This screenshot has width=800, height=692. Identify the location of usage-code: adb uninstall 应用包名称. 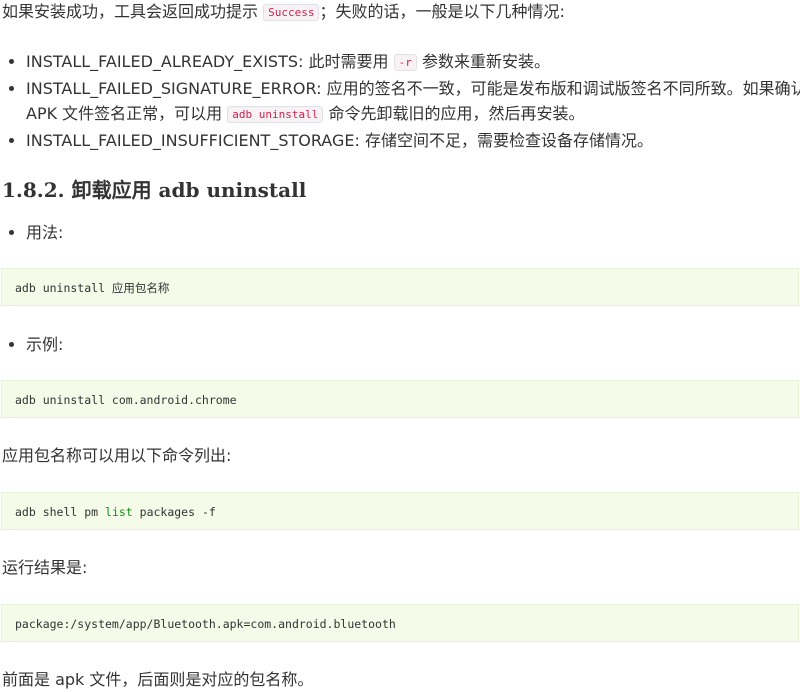
(92, 288).